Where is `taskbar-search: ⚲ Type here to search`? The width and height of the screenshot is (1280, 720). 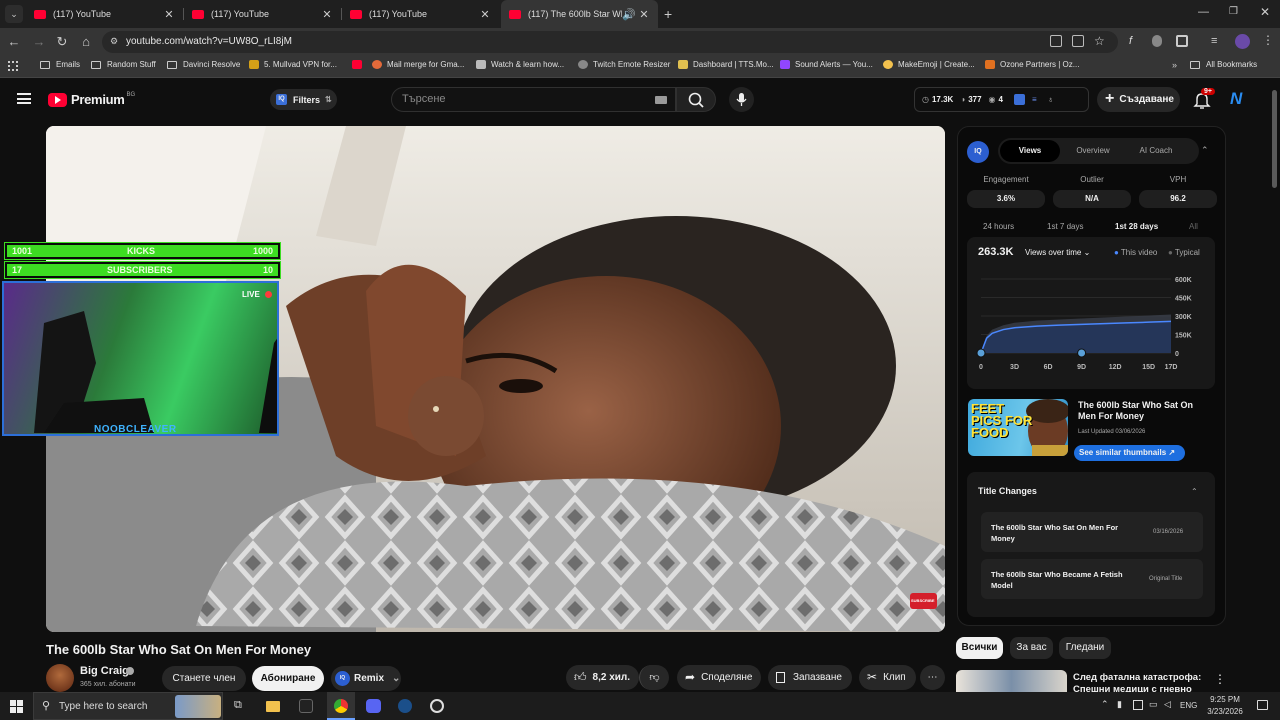 taskbar-search: ⚲ Type here to search is located at coordinates (128, 706).